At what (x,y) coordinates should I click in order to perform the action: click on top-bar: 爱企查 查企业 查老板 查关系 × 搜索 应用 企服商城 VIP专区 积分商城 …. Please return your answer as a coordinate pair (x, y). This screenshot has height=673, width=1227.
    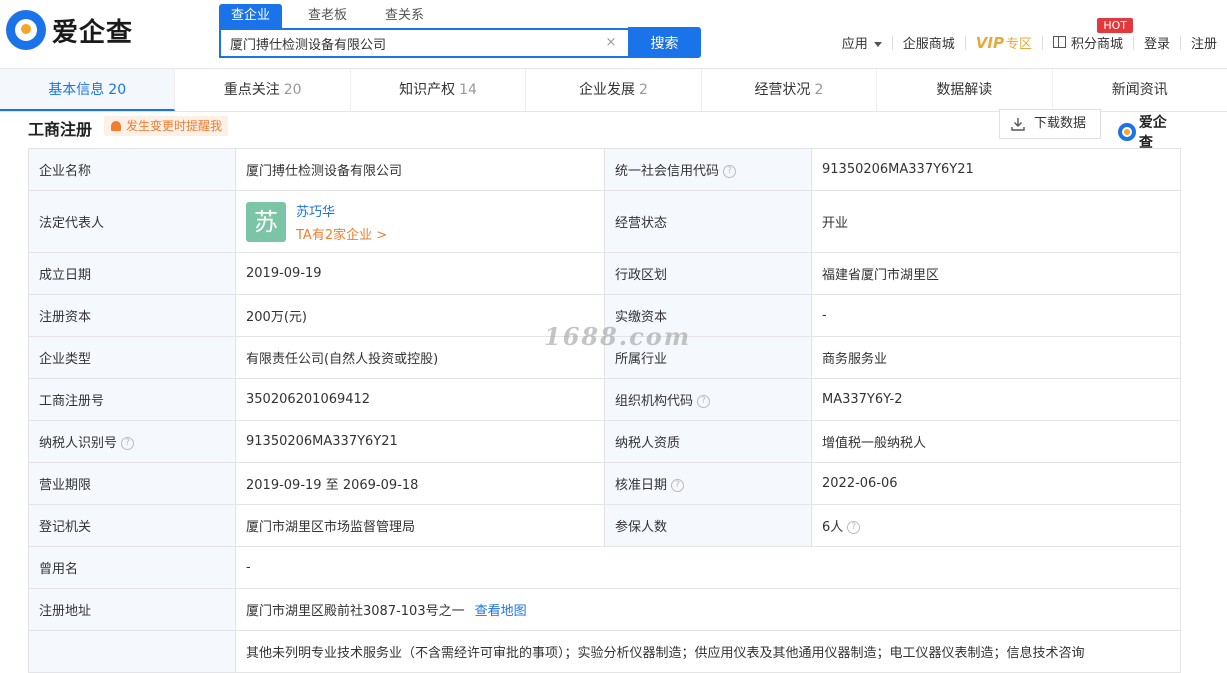
    Looking at the image, I should click on (613, 34).